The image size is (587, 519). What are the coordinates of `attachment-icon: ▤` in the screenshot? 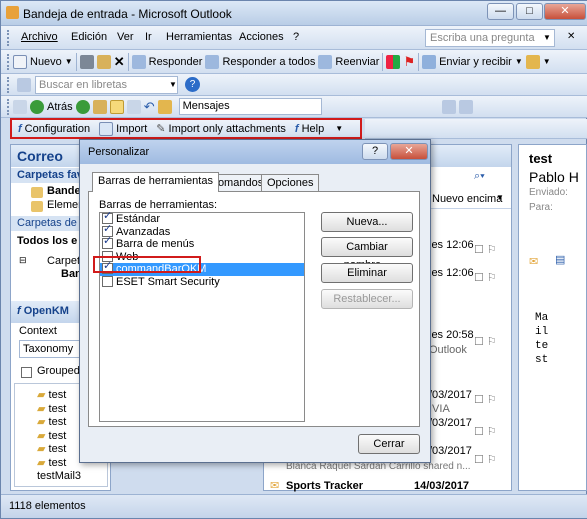 It's located at (560, 259).